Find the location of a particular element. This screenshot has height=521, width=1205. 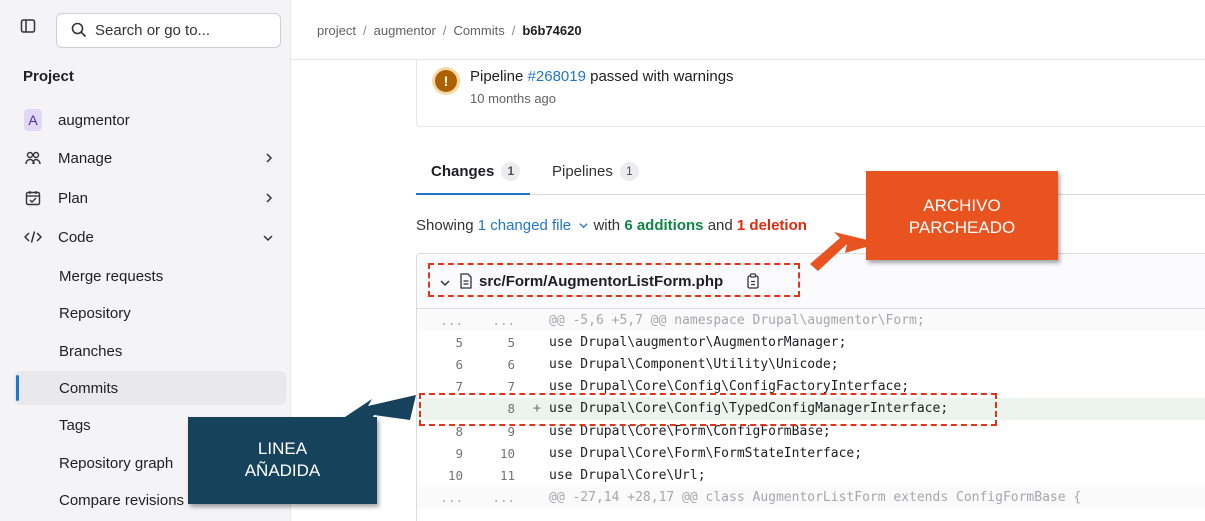

deletions-count: 1 deletion is located at coordinates (771, 225).